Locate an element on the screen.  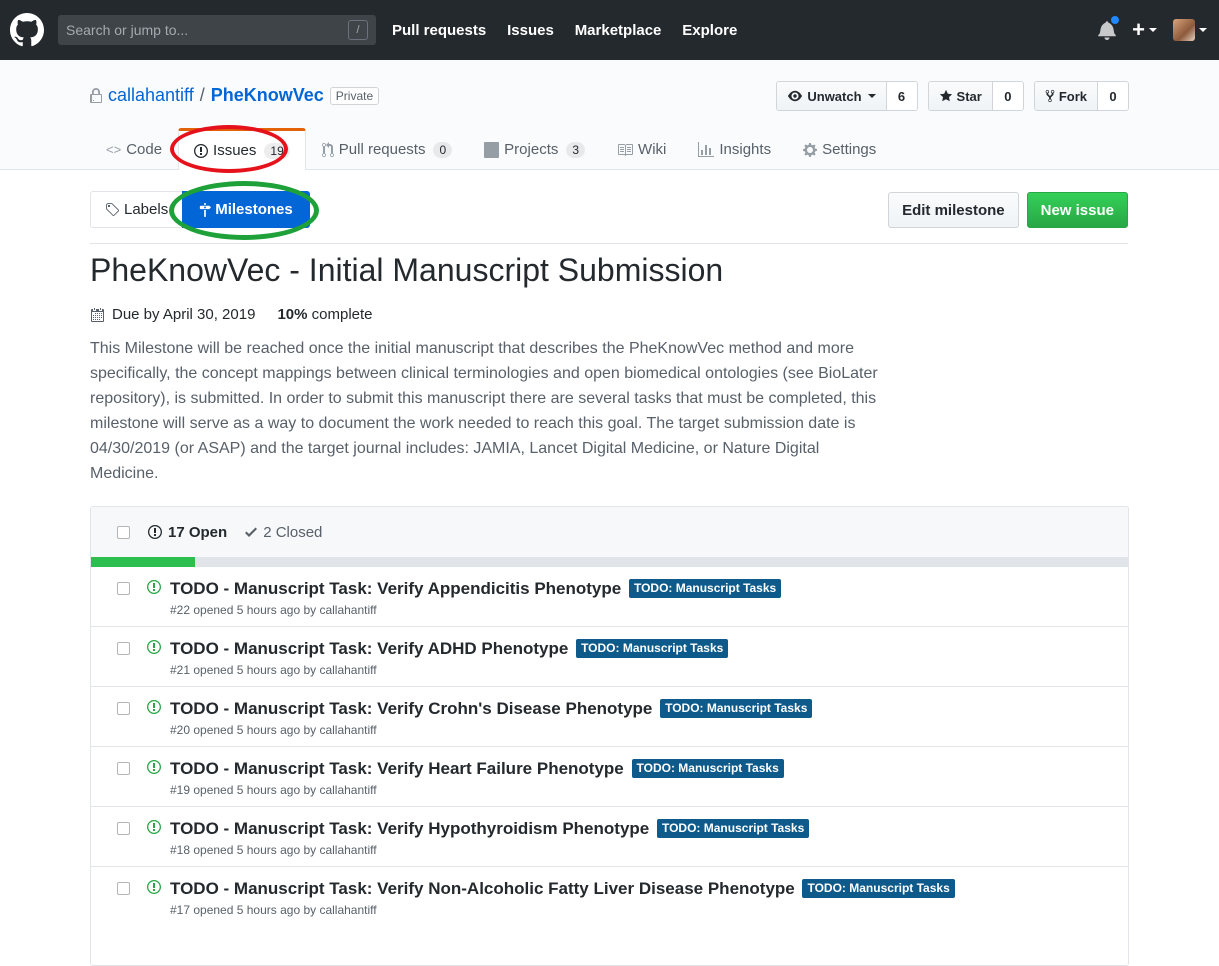
global-nav: Pull requests Issues Marketplace Explore is located at coordinates (573, 30).